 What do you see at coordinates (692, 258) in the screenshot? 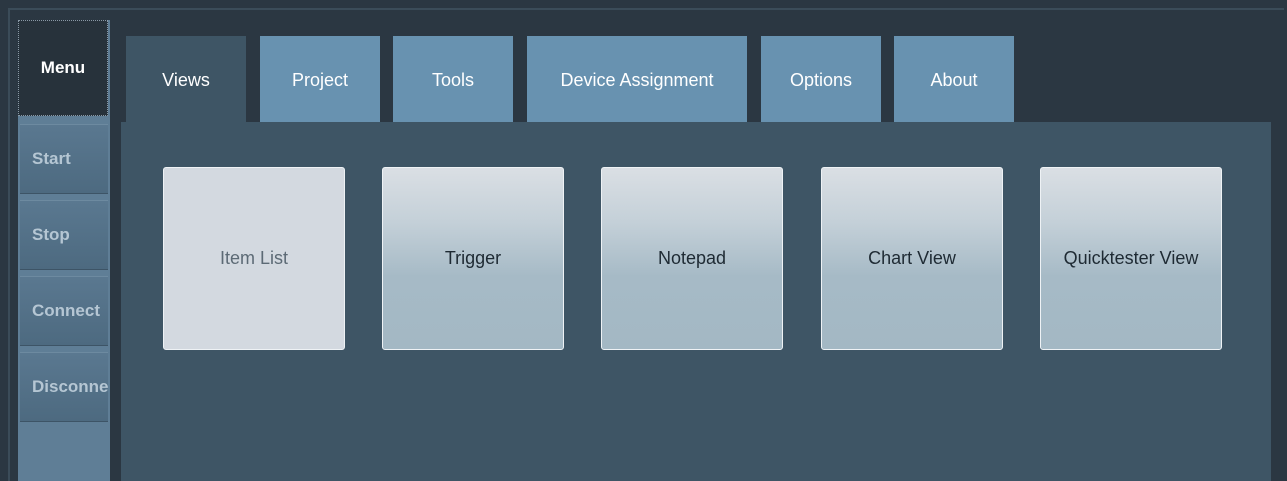
I see `notepad-button: Notepad` at bounding box center [692, 258].